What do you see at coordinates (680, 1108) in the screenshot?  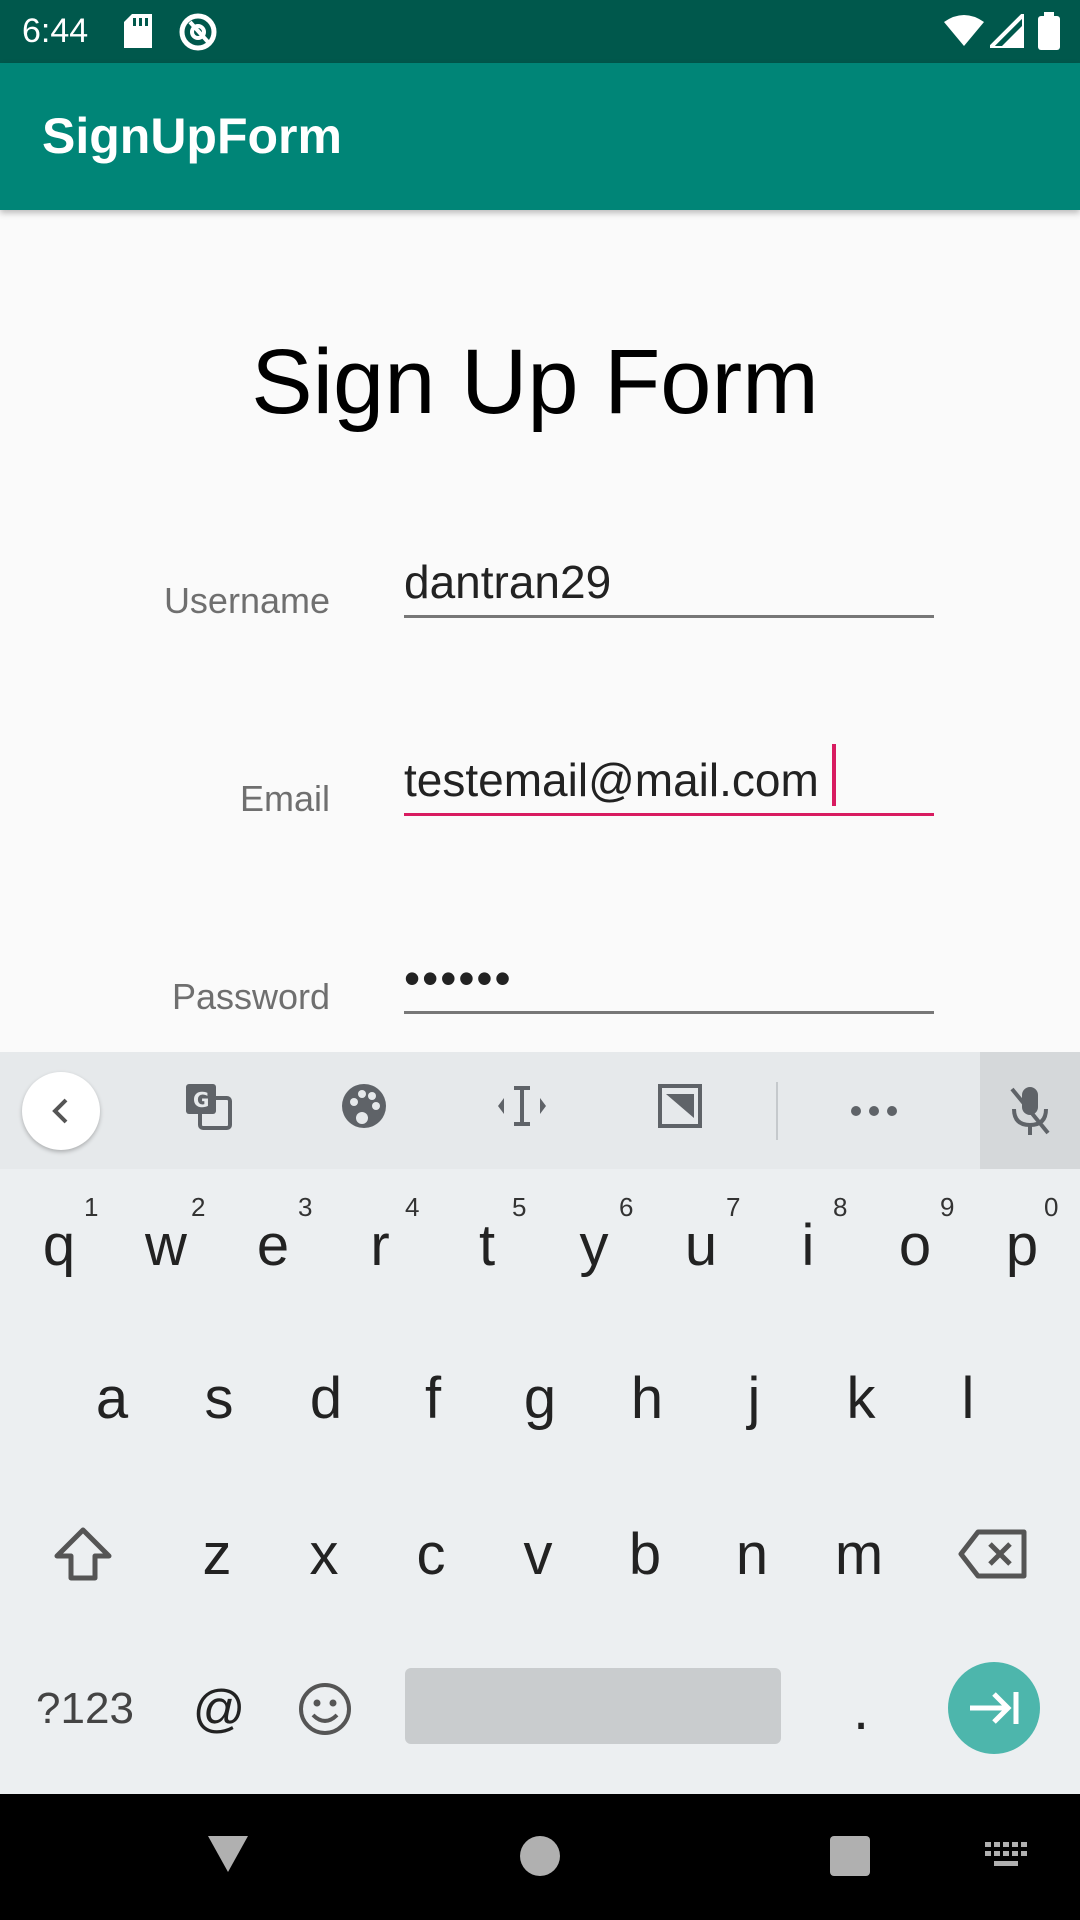 I see `clipboard-icon` at bounding box center [680, 1108].